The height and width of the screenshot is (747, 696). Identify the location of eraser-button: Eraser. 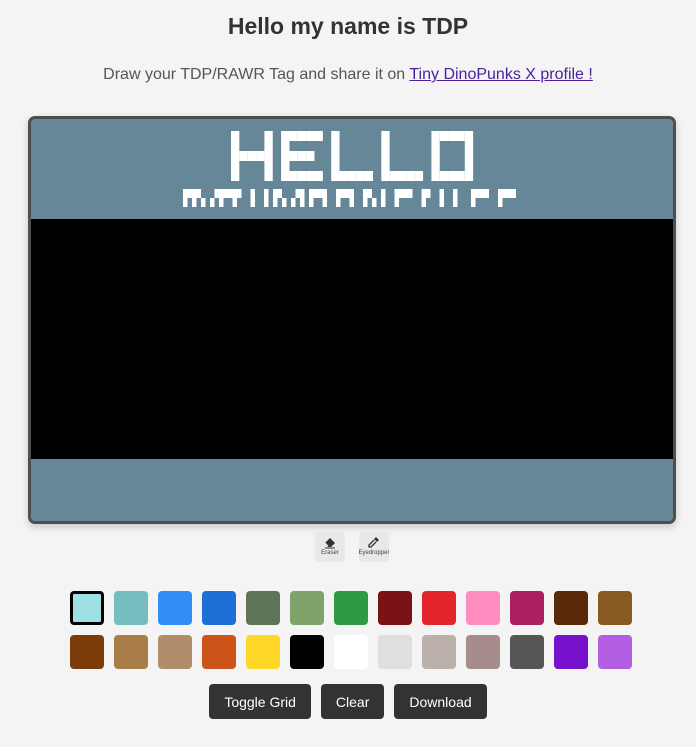
(330, 547).